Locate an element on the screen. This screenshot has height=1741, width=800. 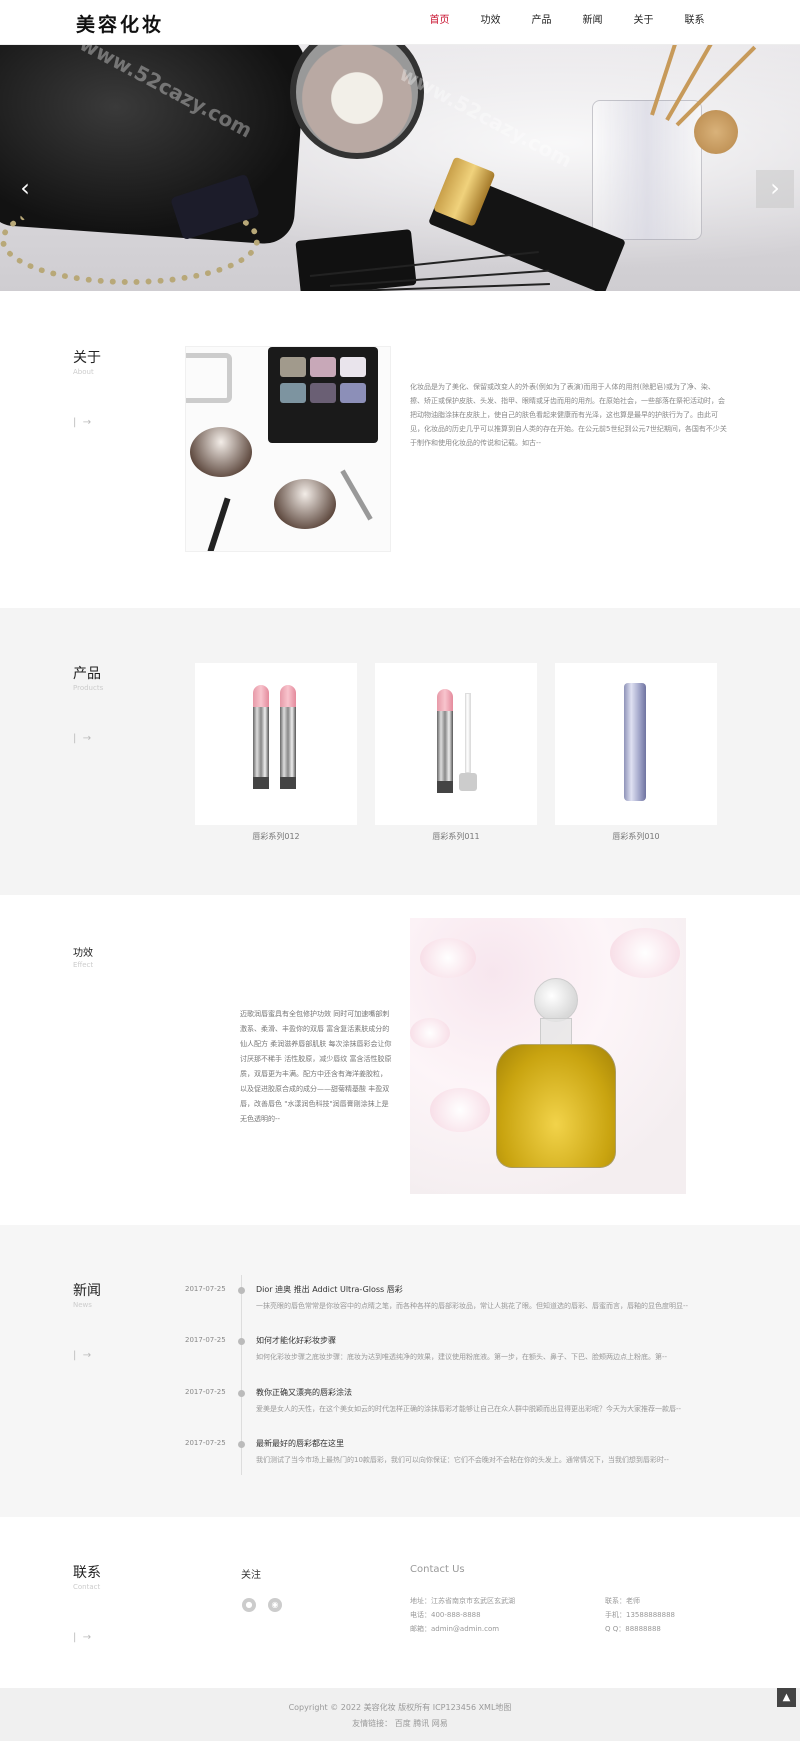
contact-more-link: | → is located at coordinates (82, 1637).